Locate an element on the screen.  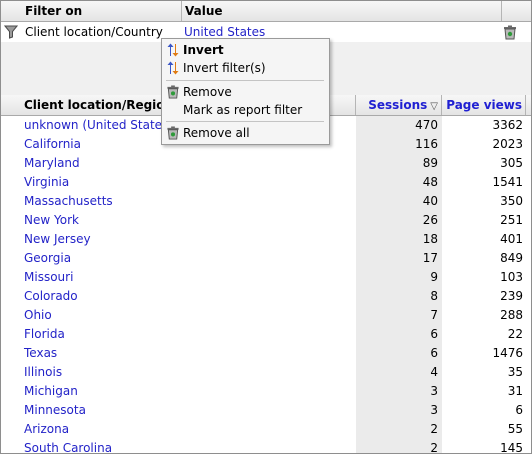
menu-item-remove: Remove is located at coordinates (245, 92).